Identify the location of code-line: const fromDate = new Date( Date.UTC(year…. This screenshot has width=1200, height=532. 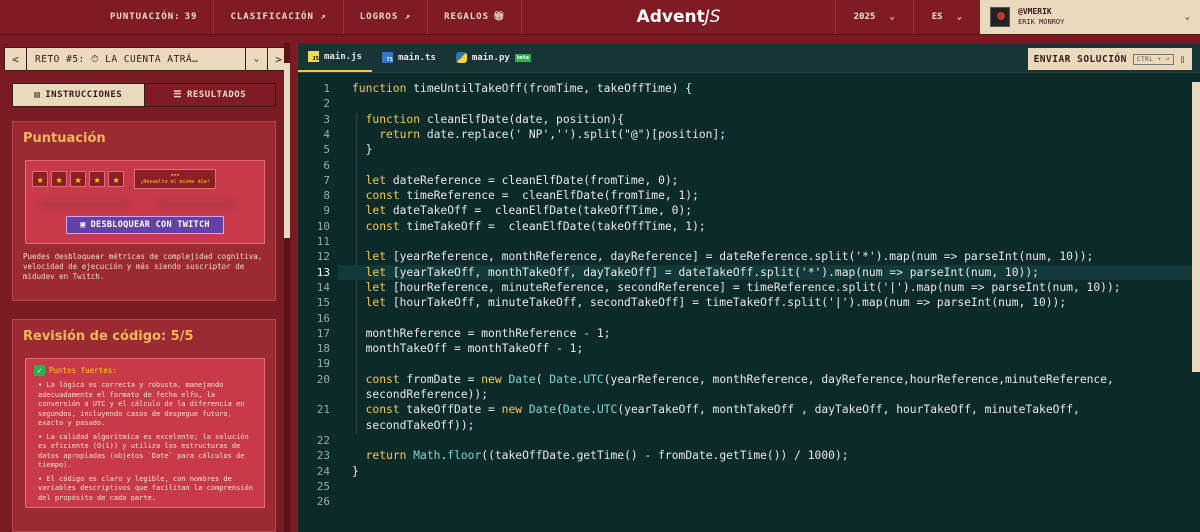
(733, 379).